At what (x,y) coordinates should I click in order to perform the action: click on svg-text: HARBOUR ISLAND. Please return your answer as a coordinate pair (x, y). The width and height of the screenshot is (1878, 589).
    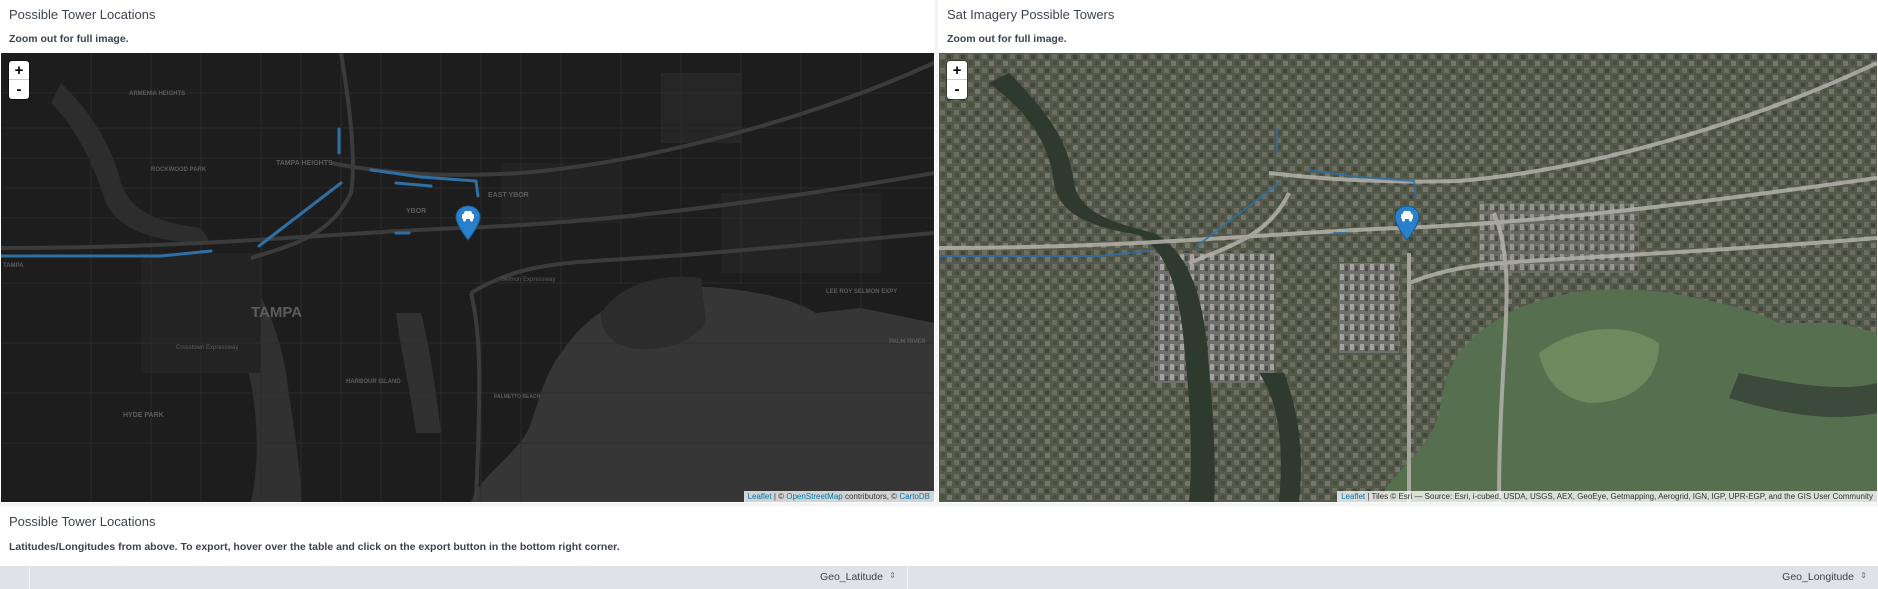
    Looking at the image, I should click on (373, 382).